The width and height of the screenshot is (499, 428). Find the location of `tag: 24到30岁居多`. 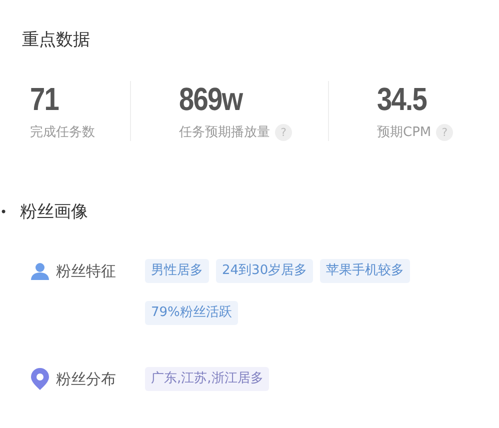

tag: 24到30岁居多 is located at coordinates (265, 271).